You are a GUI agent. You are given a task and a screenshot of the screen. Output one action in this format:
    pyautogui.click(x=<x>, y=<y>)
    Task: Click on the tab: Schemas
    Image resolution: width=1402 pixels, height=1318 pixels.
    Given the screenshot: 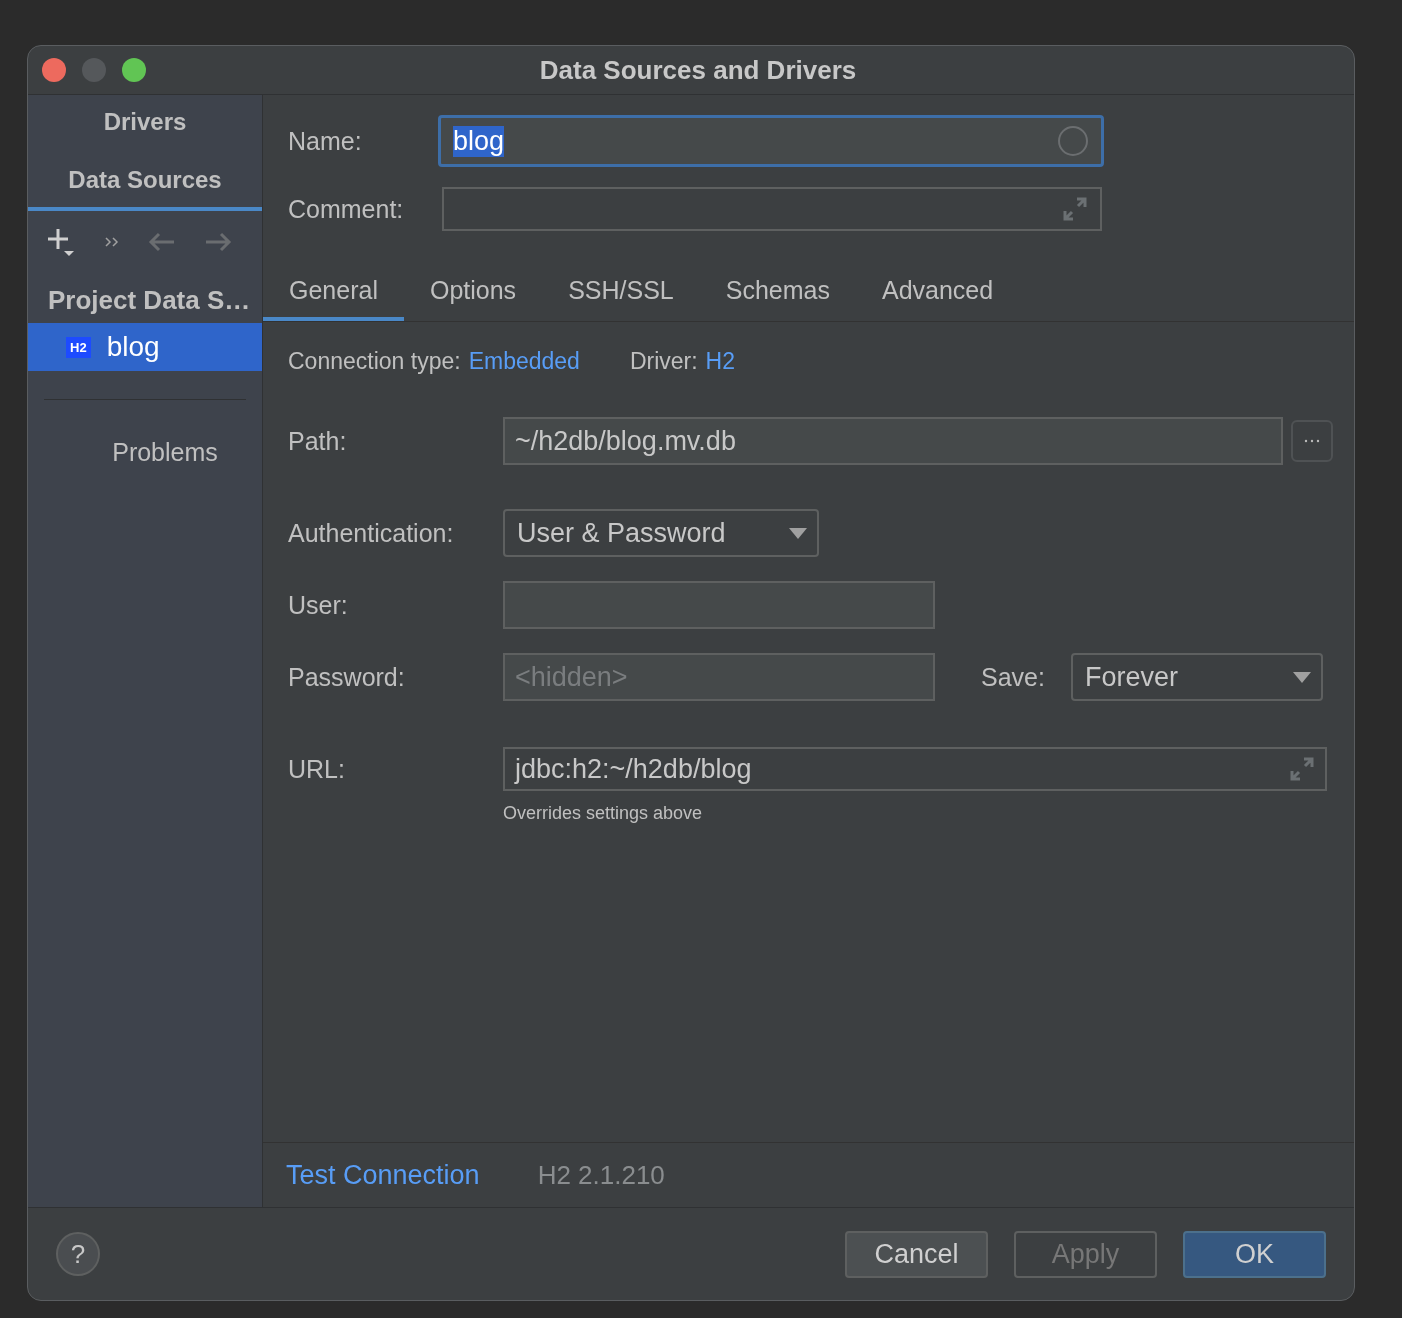 What is the action you would take?
    pyautogui.click(x=777, y=292)
    